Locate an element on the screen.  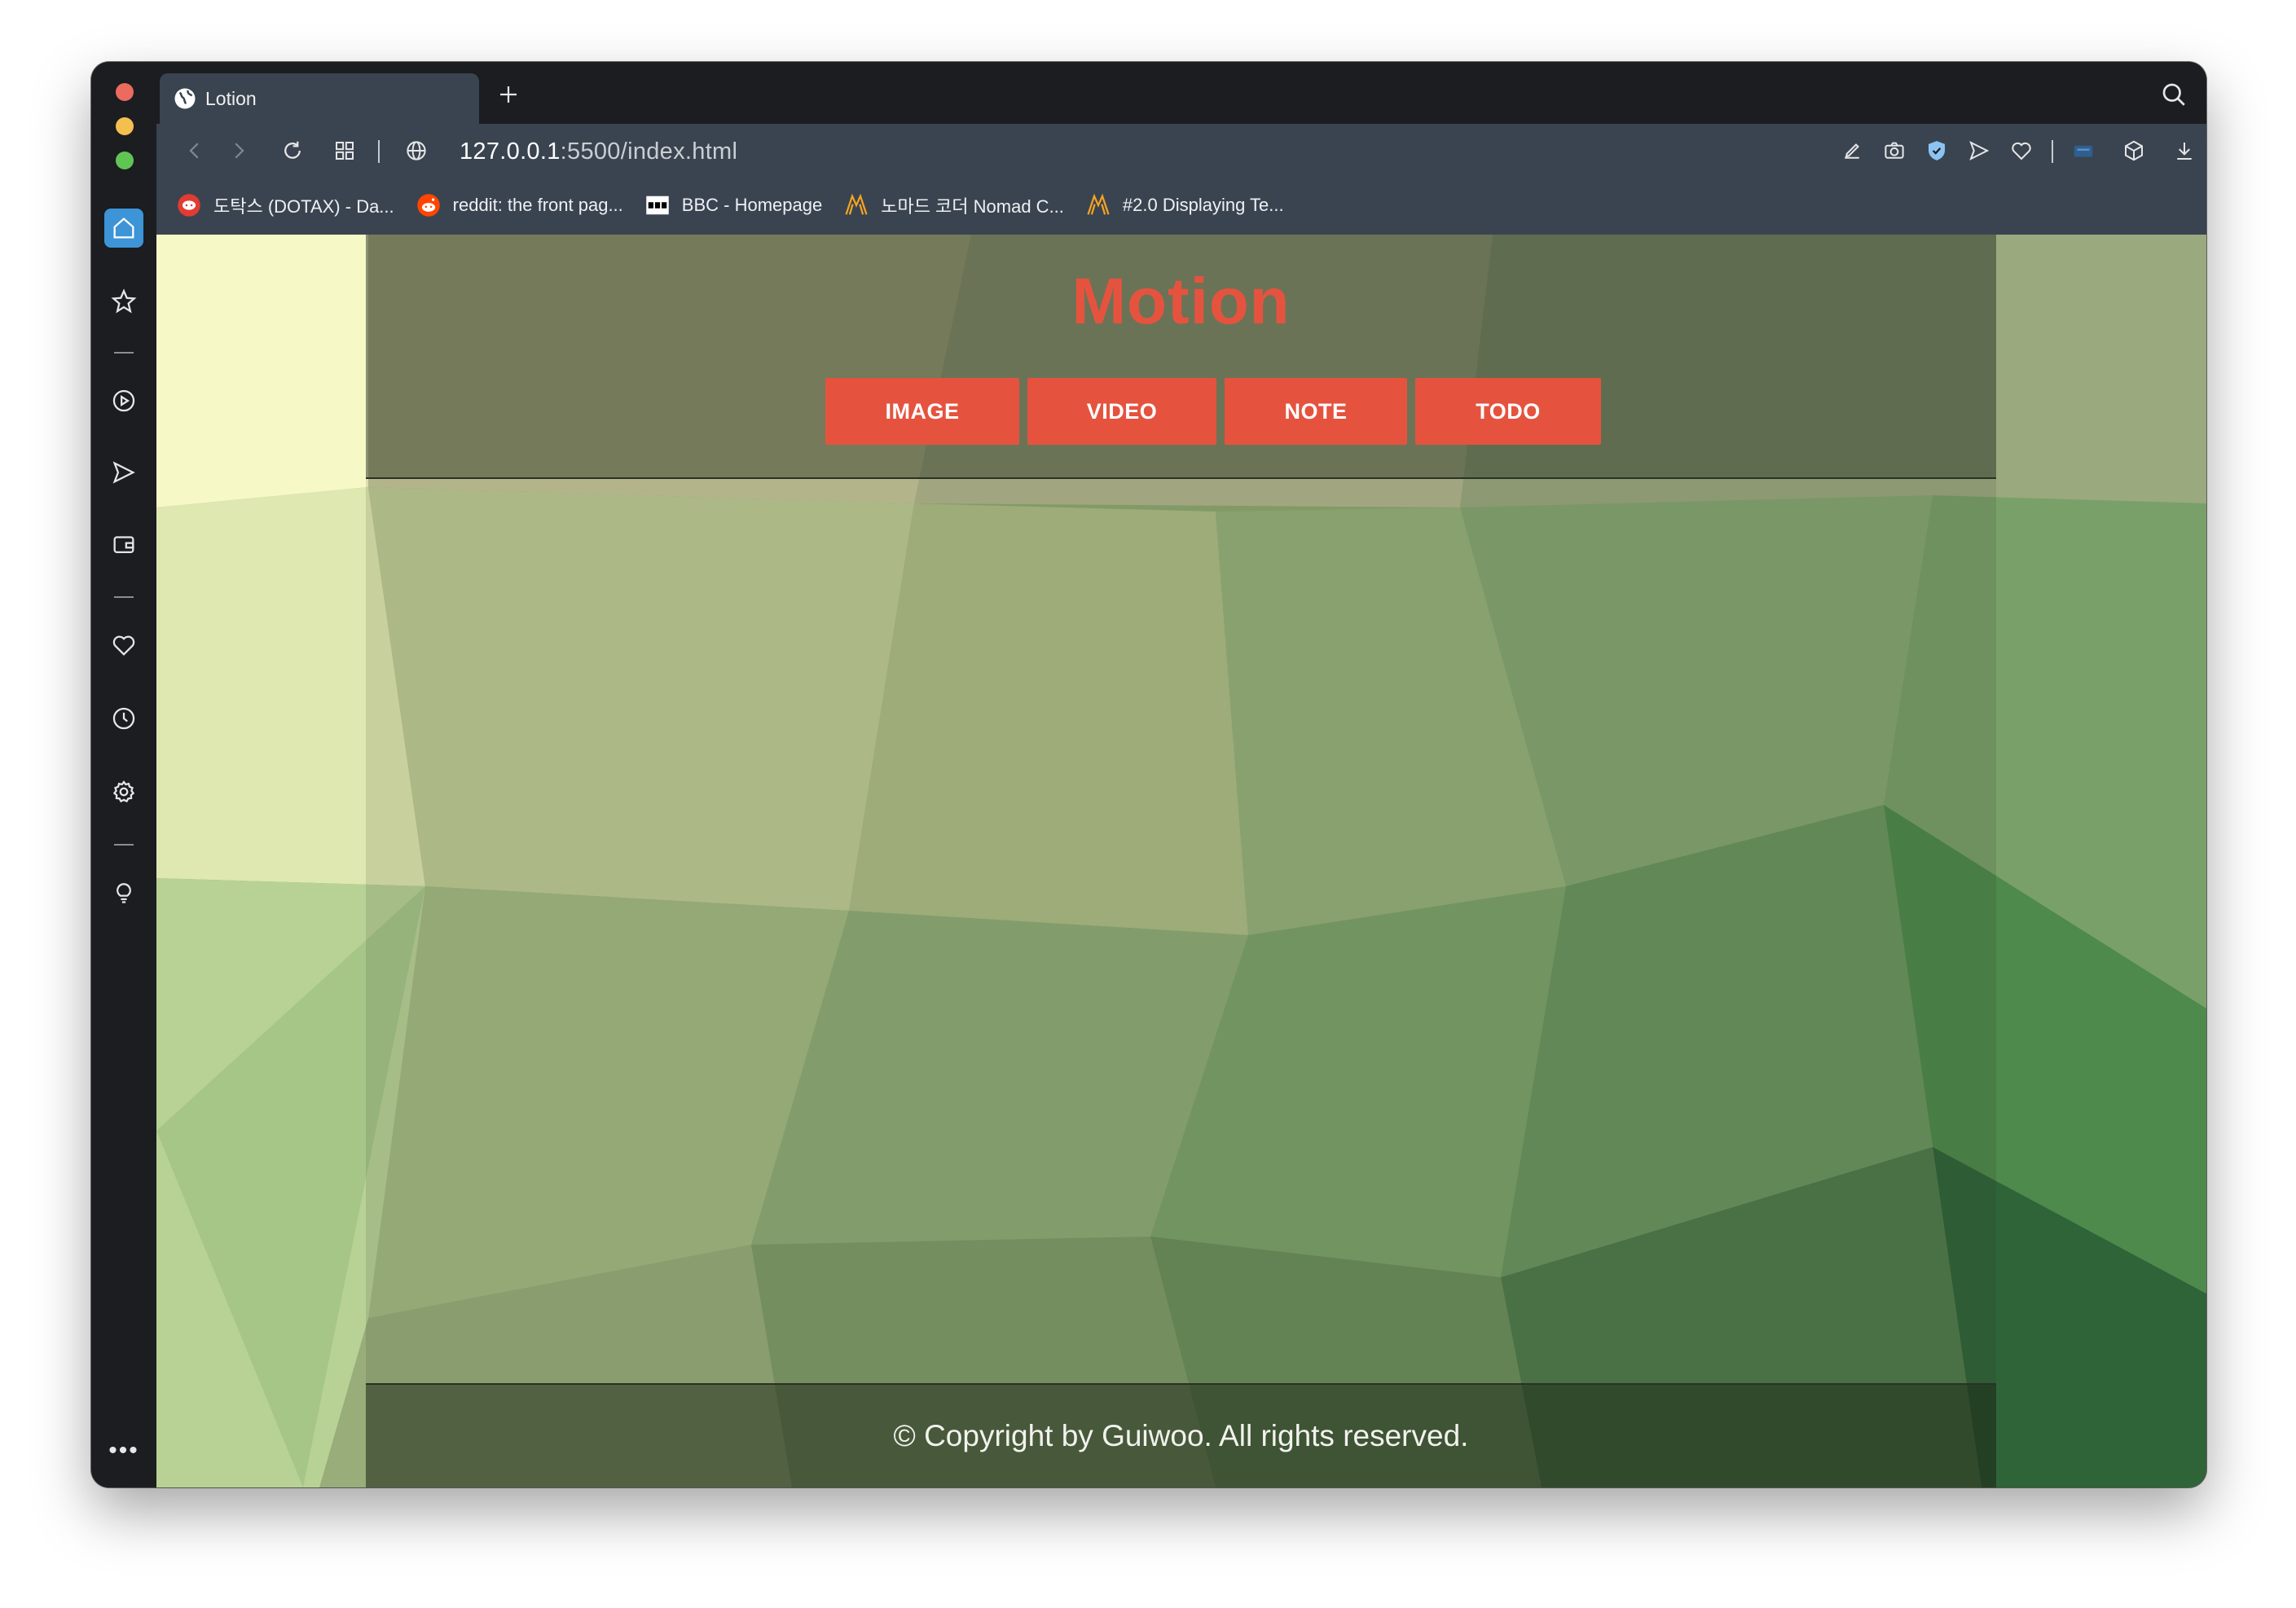
bookmark-item: BBC - Homepage is located at coordinates (733, 205).